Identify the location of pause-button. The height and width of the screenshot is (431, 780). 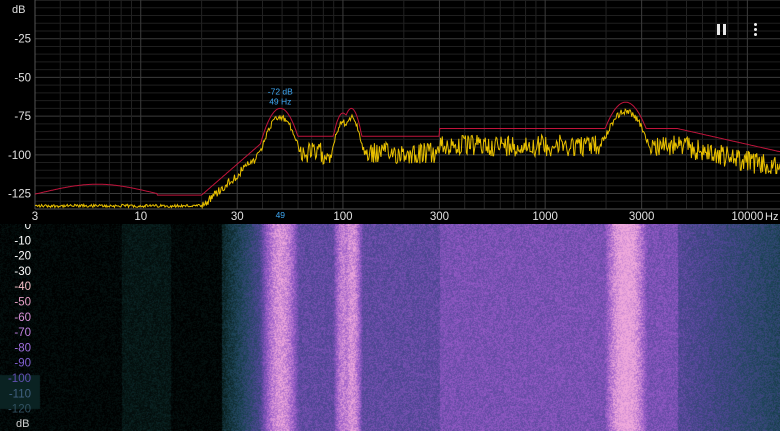
(721, 29).